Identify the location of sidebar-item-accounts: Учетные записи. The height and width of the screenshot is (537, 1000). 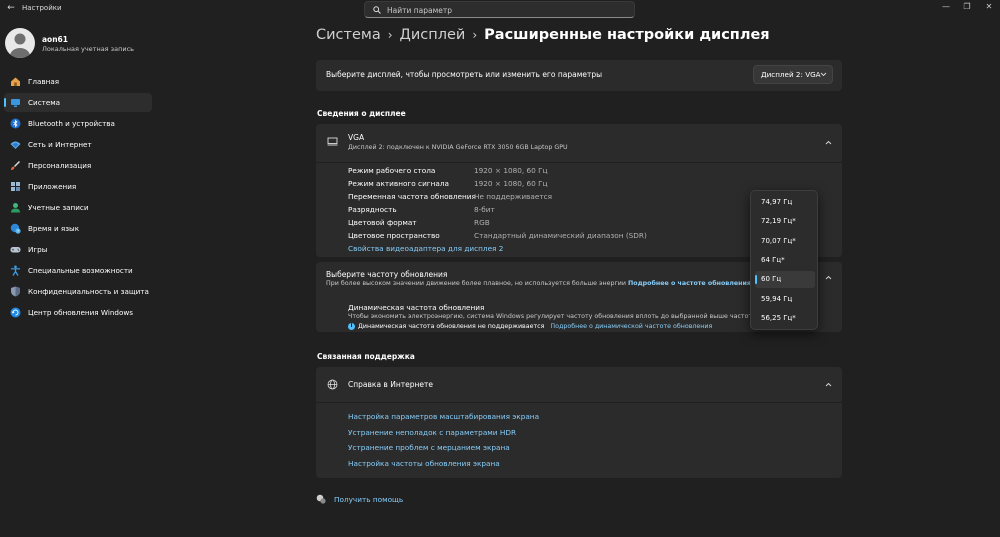
(78, 207).